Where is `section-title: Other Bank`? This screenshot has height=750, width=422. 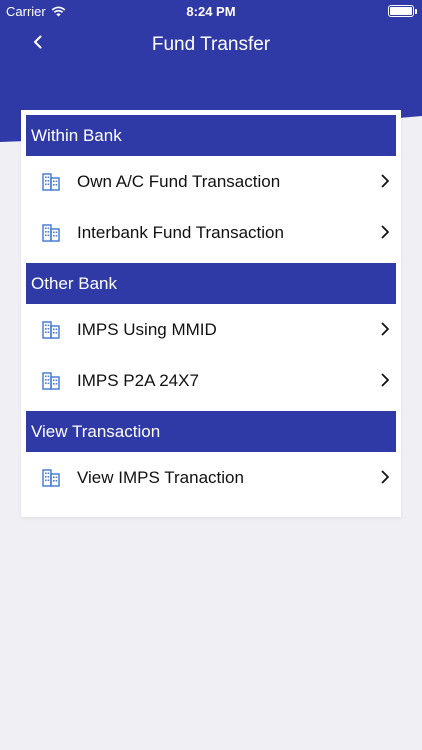 section-title: Other Bank is located at coordinates (74, 283).